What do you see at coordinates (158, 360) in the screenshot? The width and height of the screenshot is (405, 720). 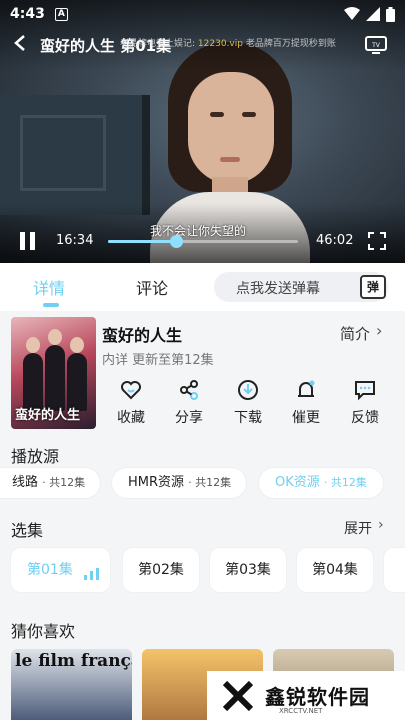 I see `show-meta: 内详 更新至第12集` at bounding box center [158, 360].